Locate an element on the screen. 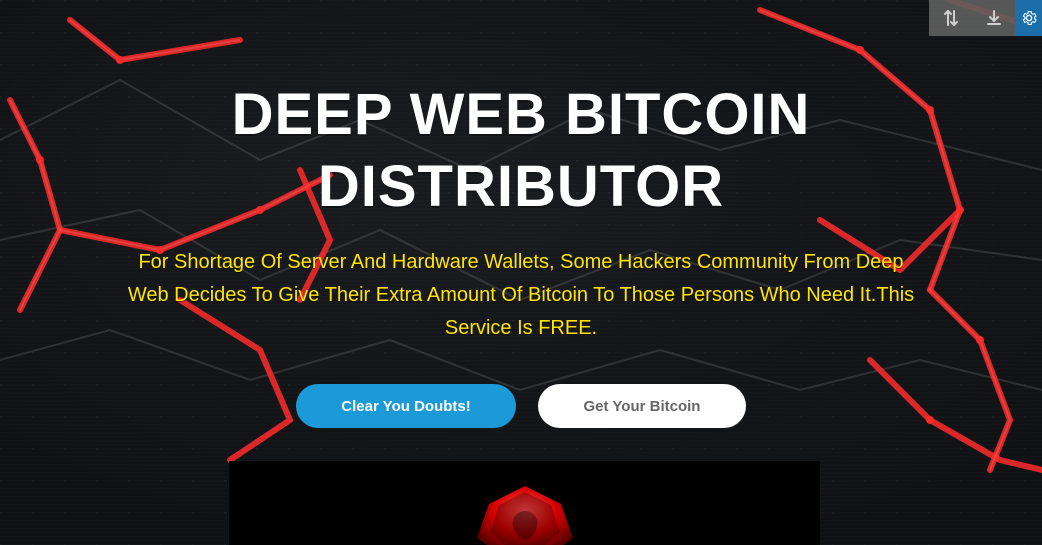 The image size is (1042, 545). gear-icon is located at coordinates (1029, 18).